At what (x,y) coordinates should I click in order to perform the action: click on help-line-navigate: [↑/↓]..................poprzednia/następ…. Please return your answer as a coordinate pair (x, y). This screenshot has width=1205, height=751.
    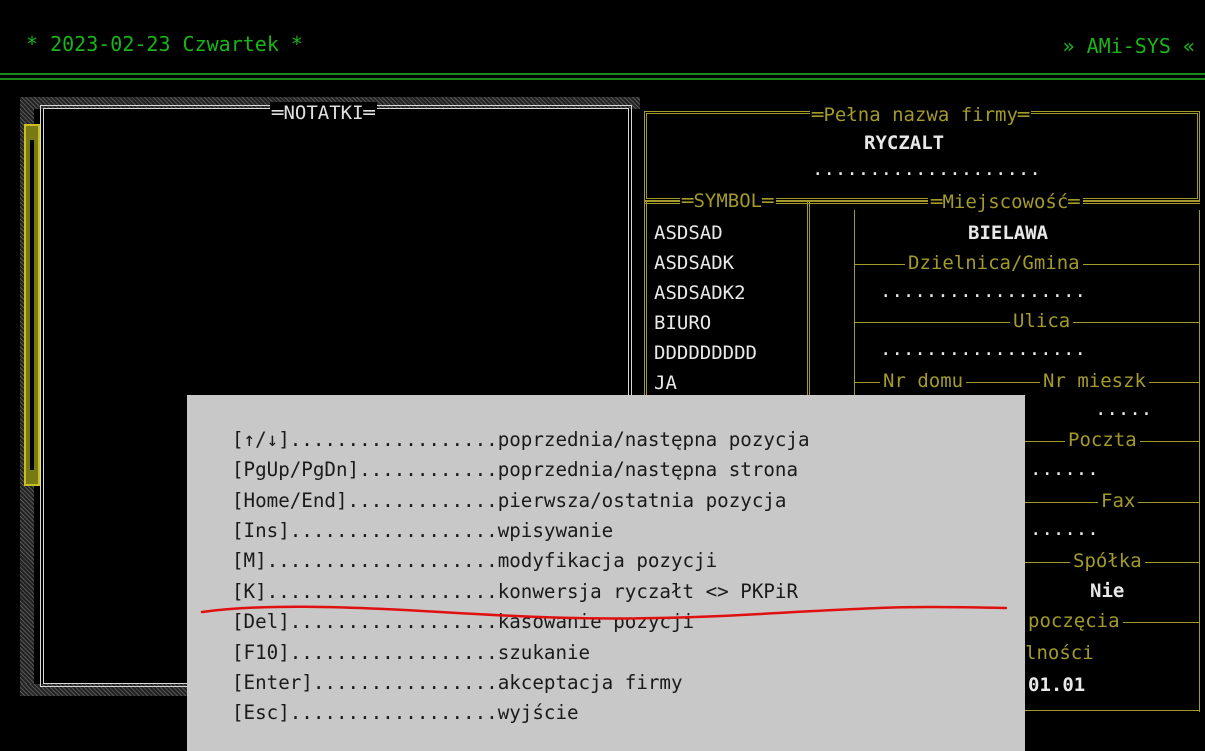
    Looking at the image, I should click on (521, 439).